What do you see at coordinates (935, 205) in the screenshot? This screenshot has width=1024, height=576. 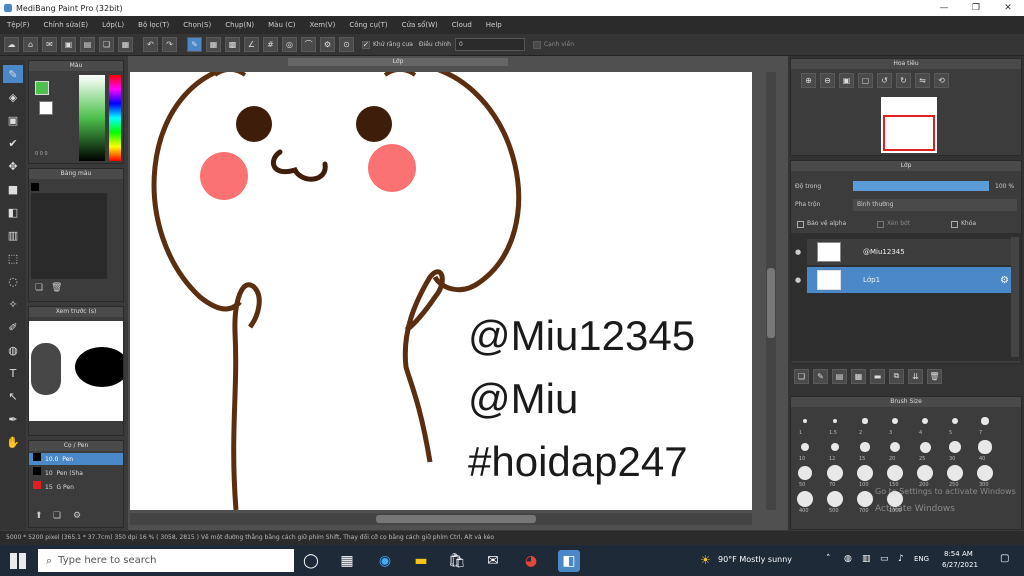 I see `blend-mode-dropdown: Bình thường` at bounding box center [935, 205].